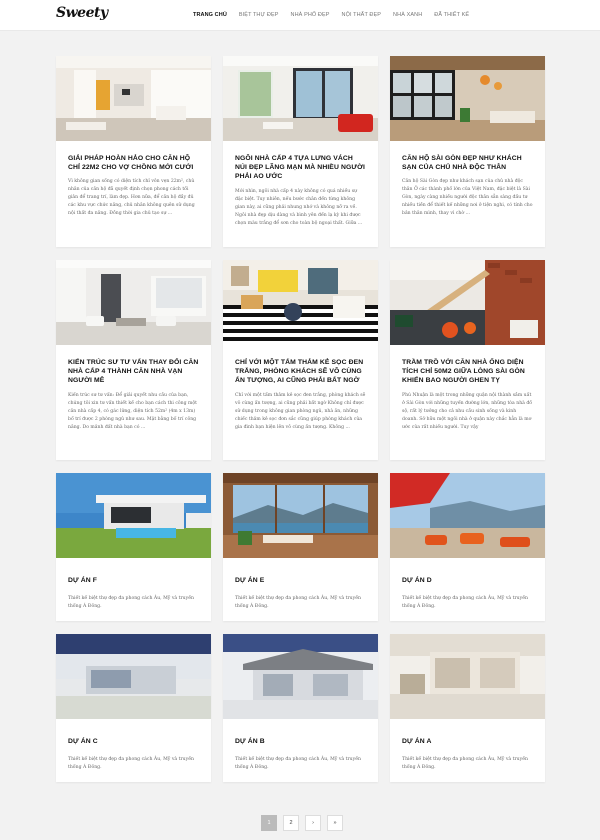 The width and height of the screenshot is (600, 840). Describe the element at coordinates (407, 15) in the screenshot. I see `nav-item-green-houses: NHÀ XANH` at that location.